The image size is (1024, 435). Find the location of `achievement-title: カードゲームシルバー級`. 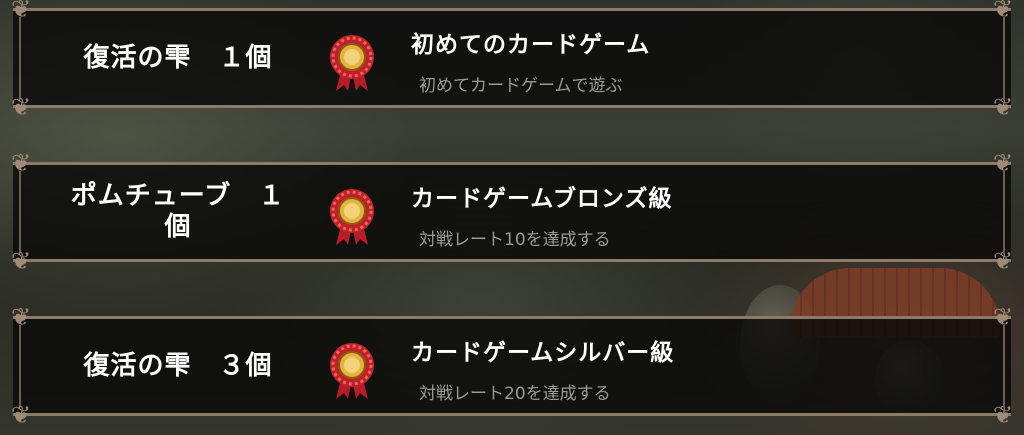

achievement-title: カードゲームシルバー級 is located at coordinates (543, 353).